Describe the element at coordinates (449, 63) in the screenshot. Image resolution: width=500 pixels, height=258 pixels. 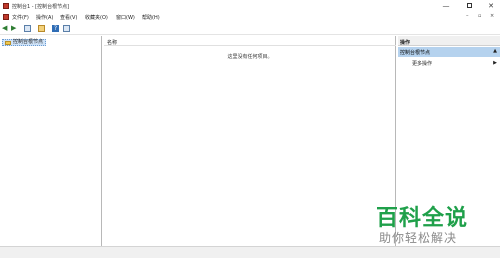
I see `more-actions-item: 更多操作 ▶` at that location.